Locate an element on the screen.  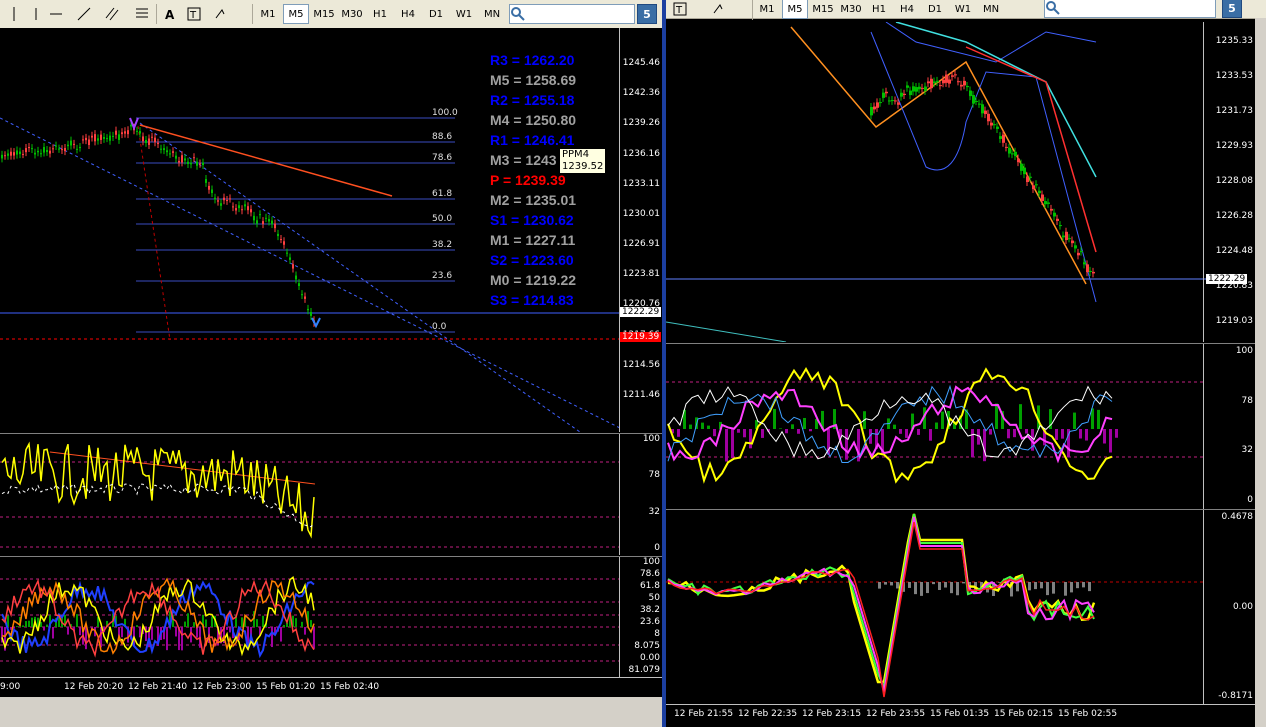
cursor-icon is located at coordinates (14, 14).